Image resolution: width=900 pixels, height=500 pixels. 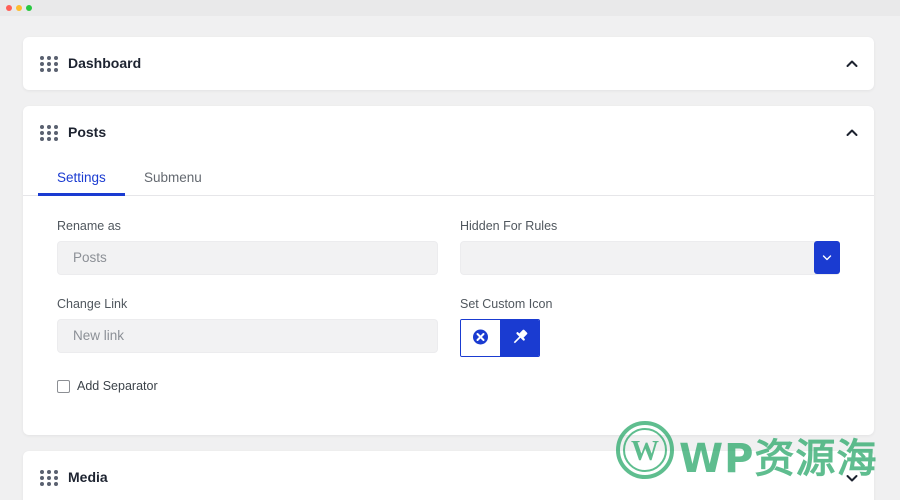 I want to click on remove-icon-button, so click(x=480, y=338).